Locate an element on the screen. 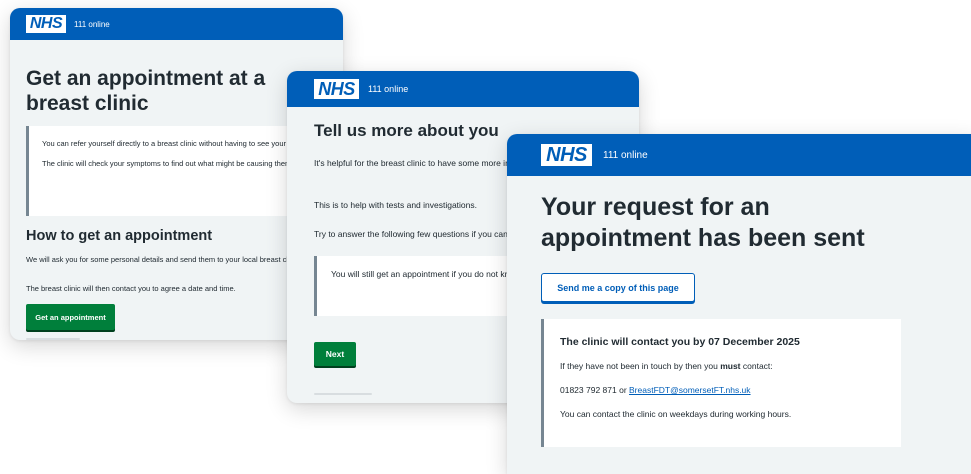  phone-number: 01823 792 871 is located at coordinates (588, 390).